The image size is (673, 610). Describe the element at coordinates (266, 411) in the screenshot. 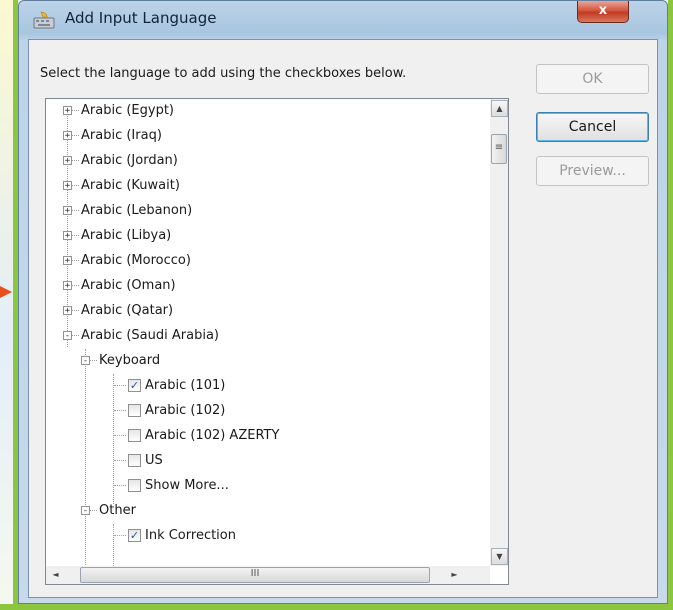

I see `keyboard-item-arabic-102: Arabic (102)` at that location.